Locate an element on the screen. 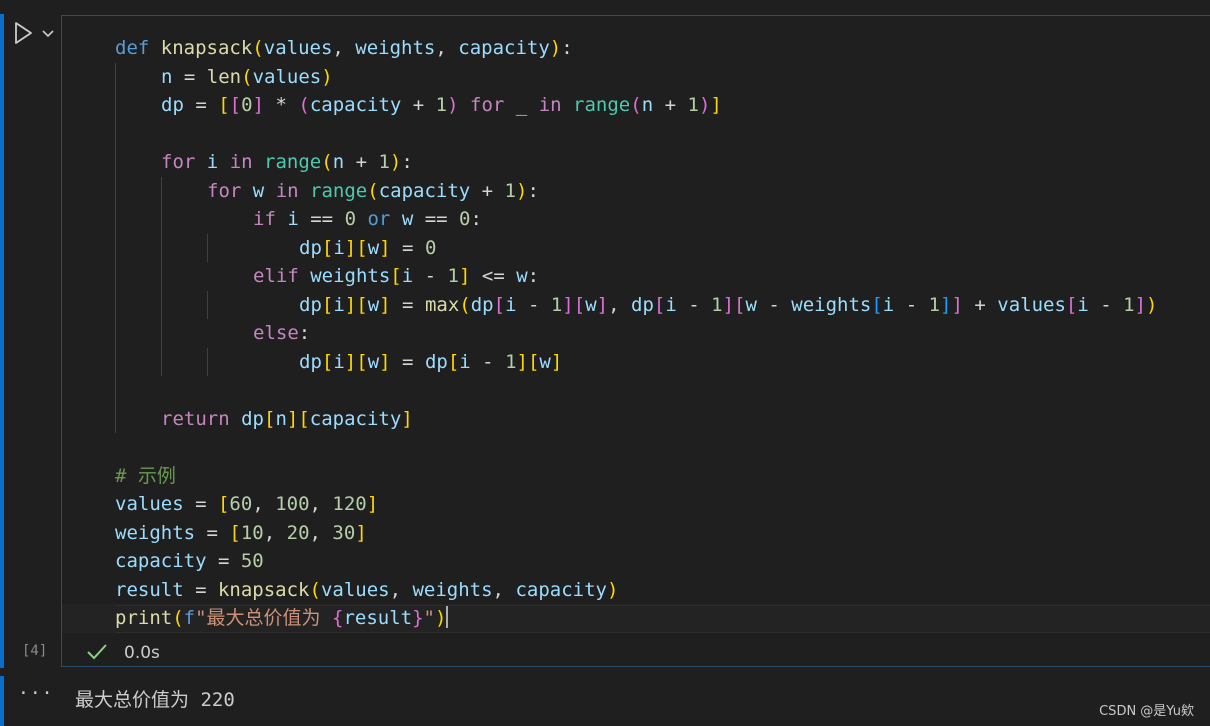 The width and height of the screenshot is (1210, 726). code-token: knapsack is located at coordinates (263, 589).